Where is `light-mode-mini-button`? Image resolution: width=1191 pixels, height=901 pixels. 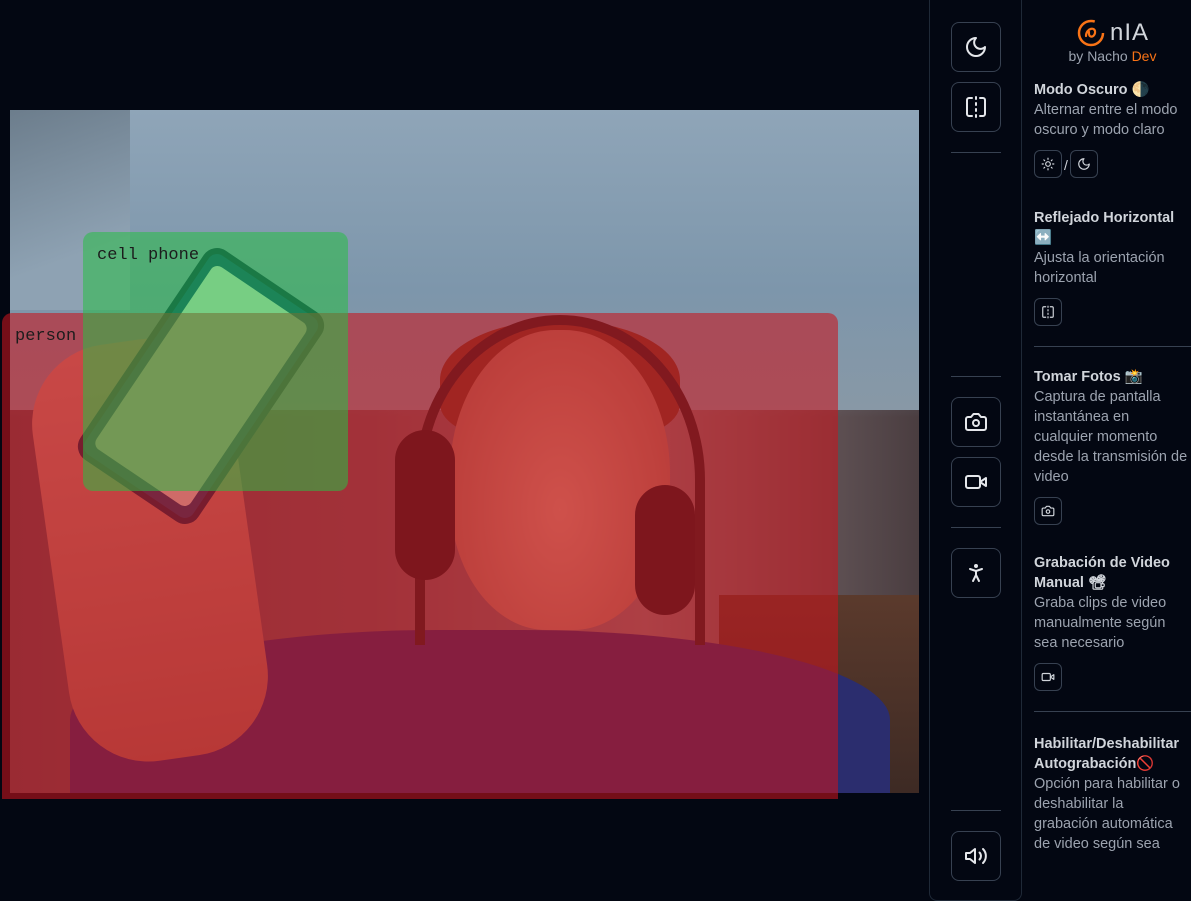 light-mode-mini-button is located at coordinates (1048, 164).